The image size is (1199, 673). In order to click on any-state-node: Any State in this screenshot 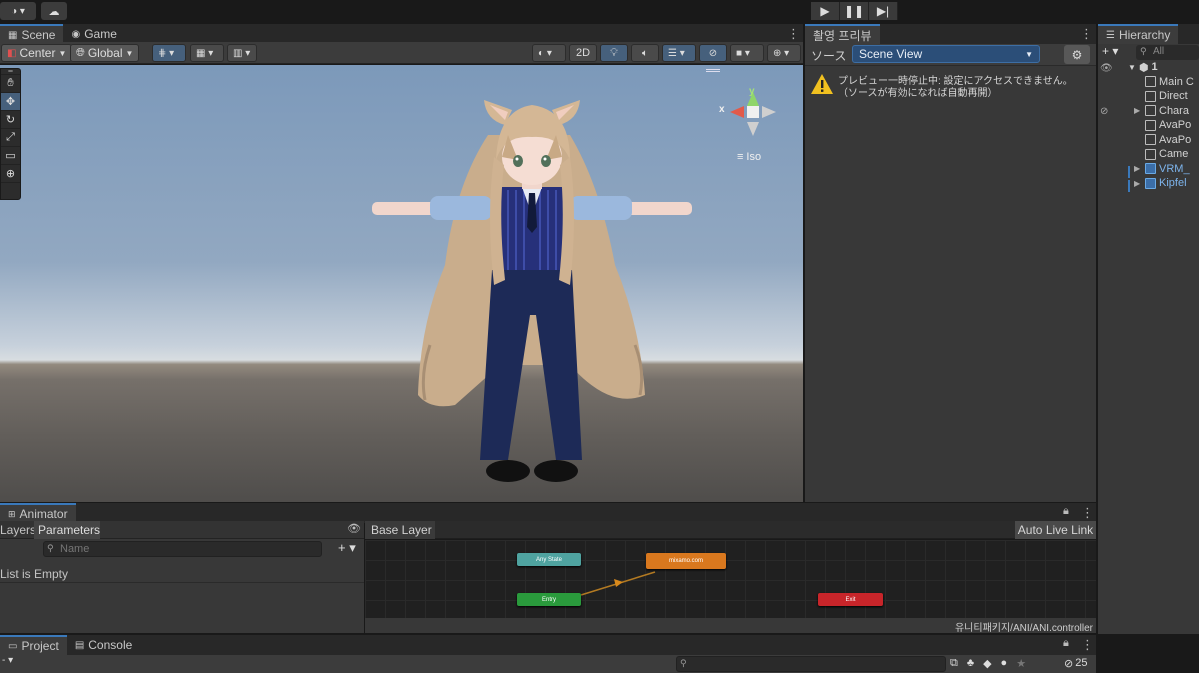, I will do `click(549, 559)`.